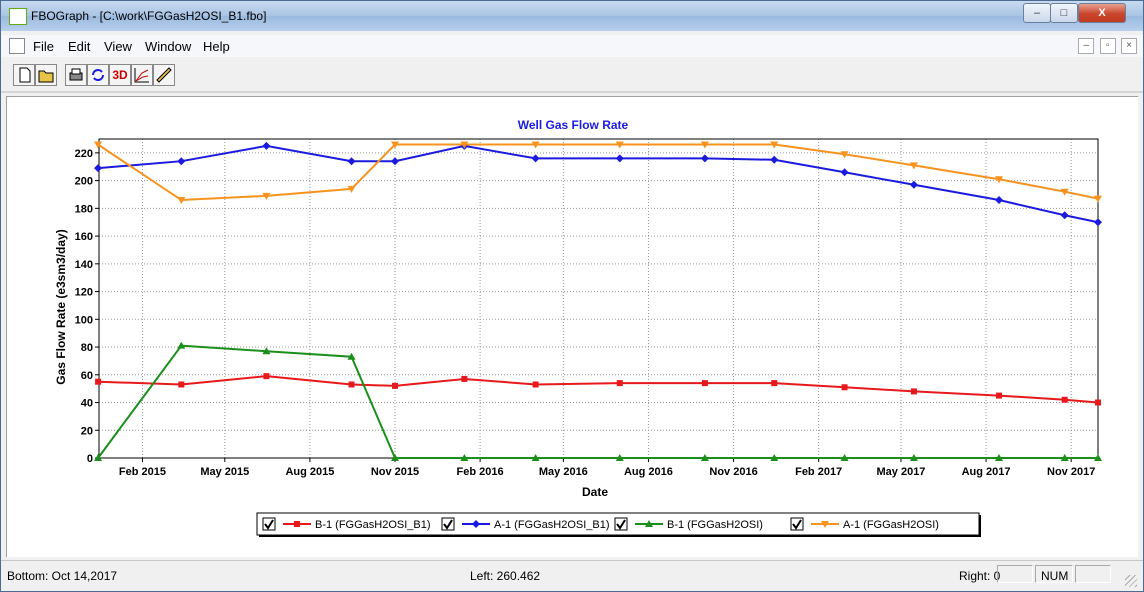 The height and width of the screenshot is (592, 1144). I want to click on menu-view: View, so click(118, 46).